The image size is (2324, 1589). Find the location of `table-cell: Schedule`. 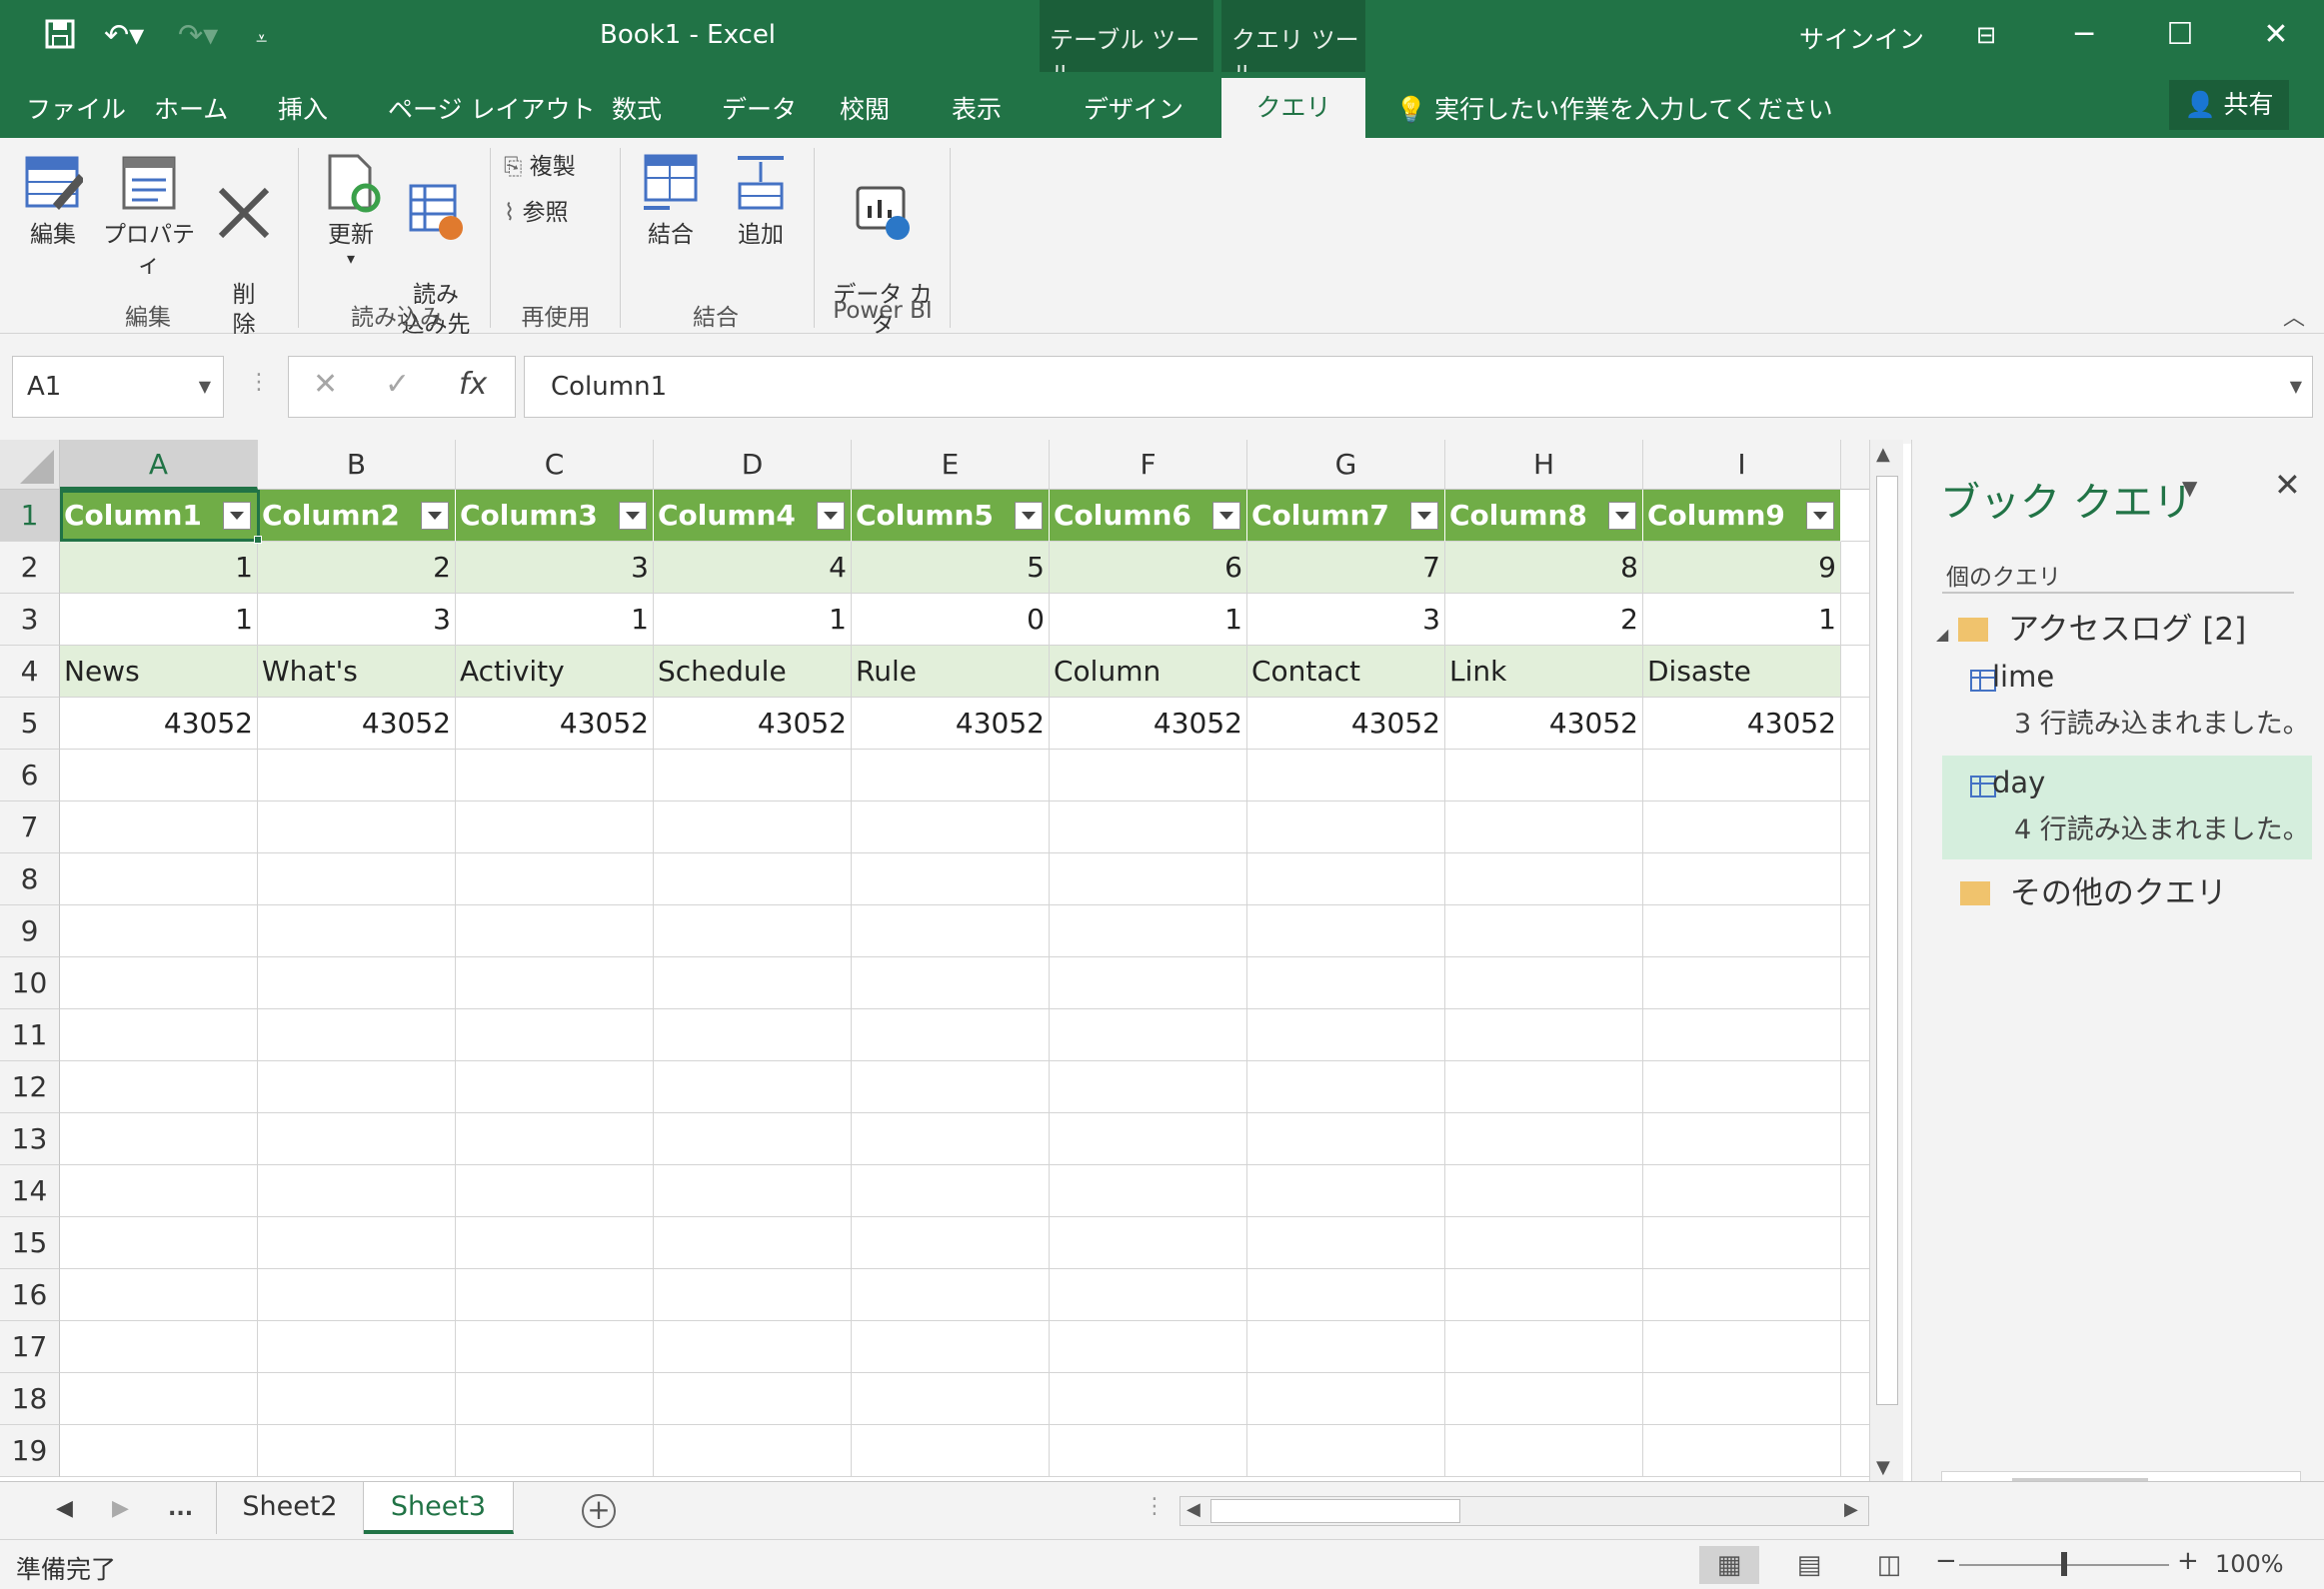

table-cell: Schedule is located at coordinates (753, 672).